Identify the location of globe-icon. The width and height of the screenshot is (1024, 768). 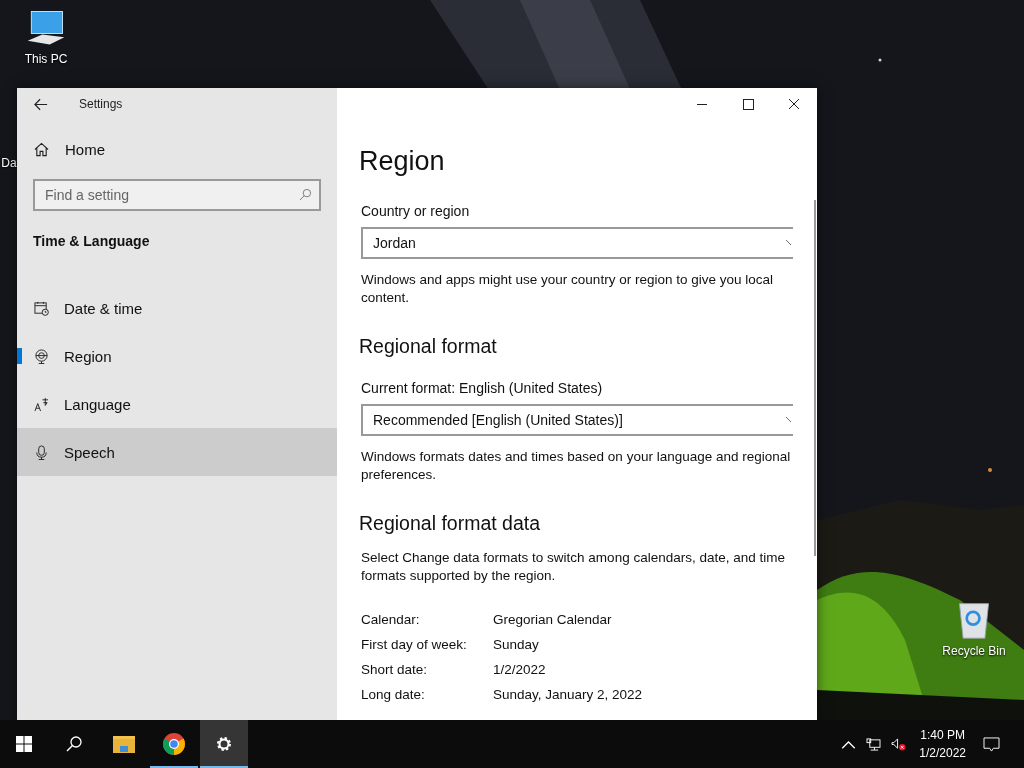
(41, 356).